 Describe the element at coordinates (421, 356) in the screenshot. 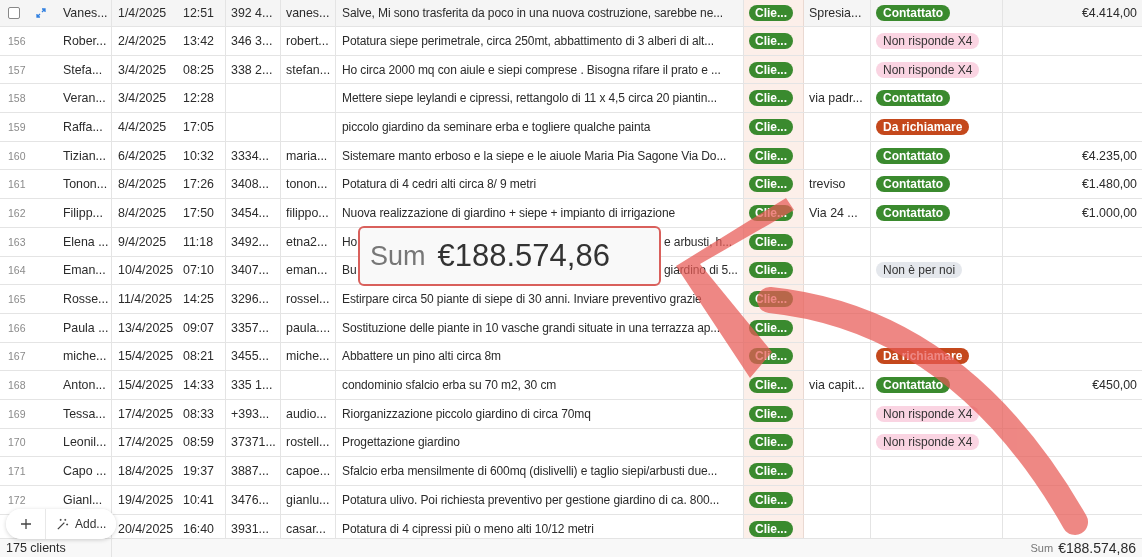

I see `table-cell: Abbattere un pino alti circa 8m` at that location.